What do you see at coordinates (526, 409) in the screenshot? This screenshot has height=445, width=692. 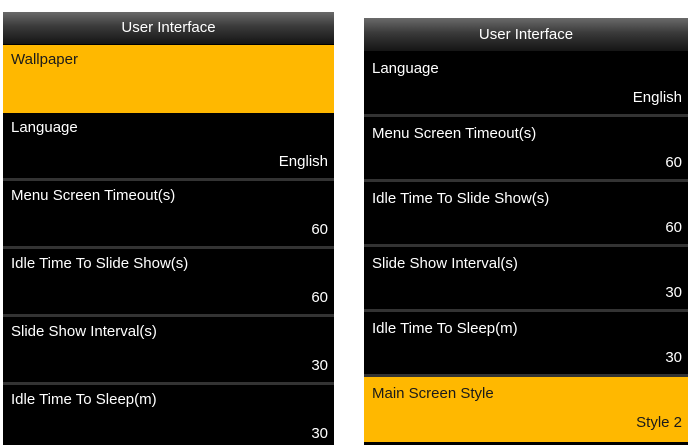 I see `menu-item-main-screen-style: Main Screen Style Style 2` at bounding box center [526, 409].